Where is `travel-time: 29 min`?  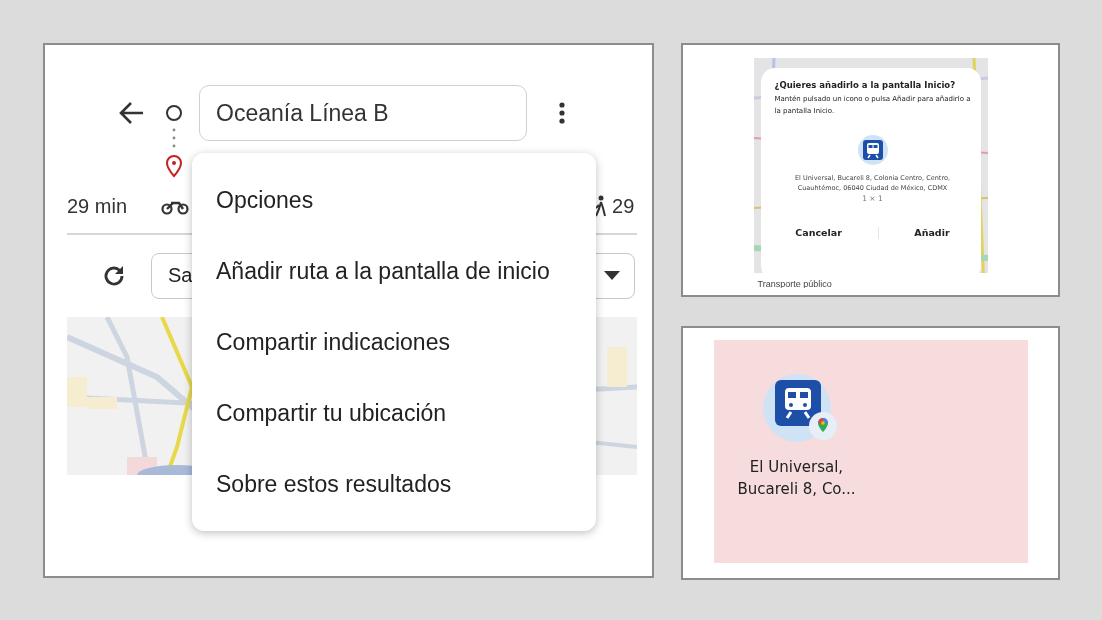
travel-time: 29 min is located at coordinates (97, 206).